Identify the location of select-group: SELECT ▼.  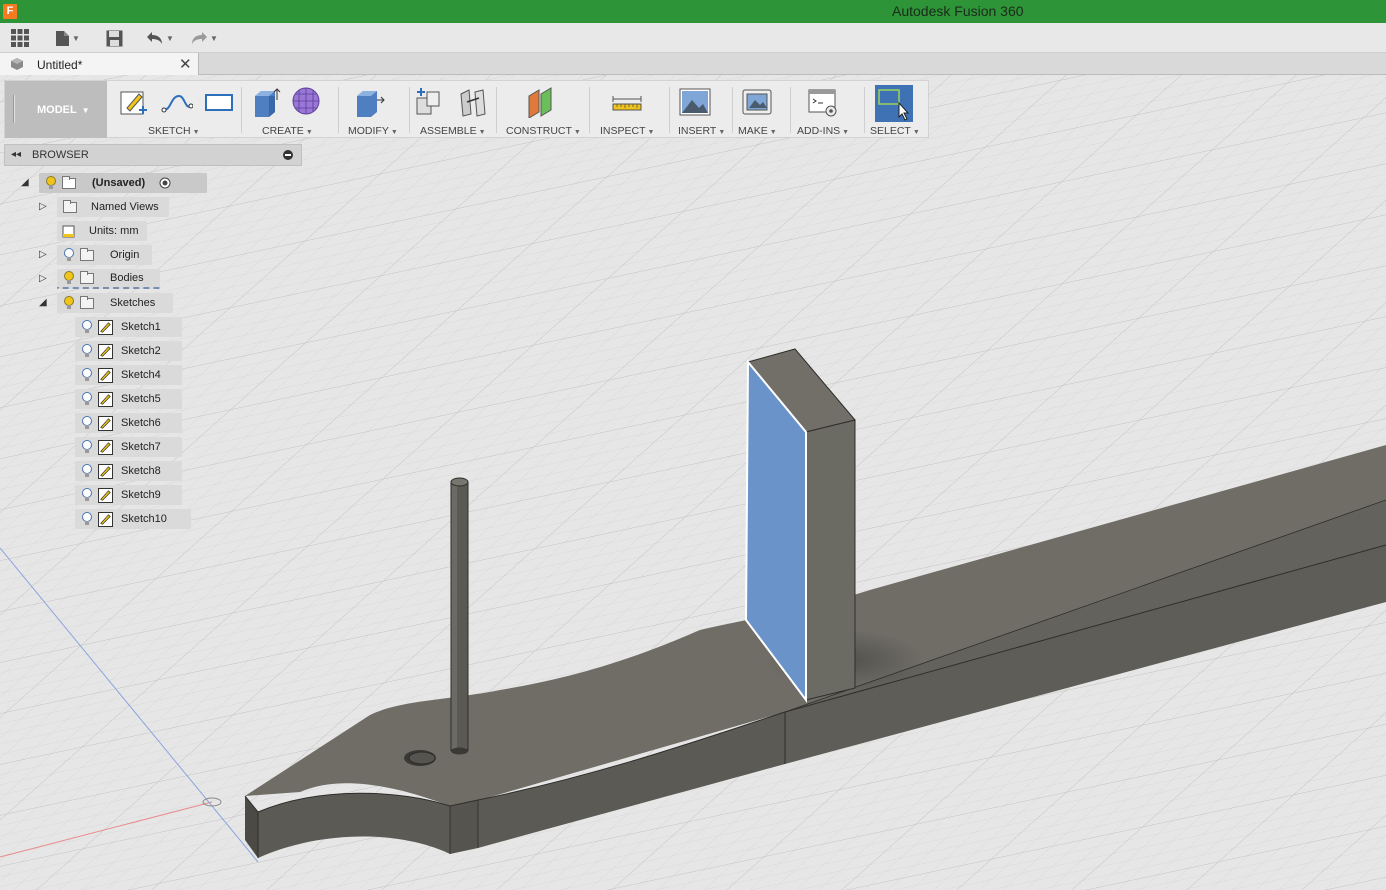
(897, 109).